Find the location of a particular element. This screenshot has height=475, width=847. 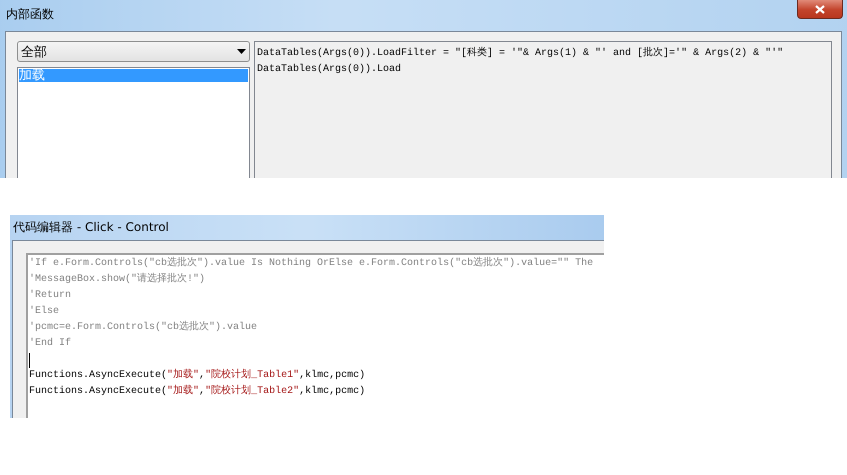

code-line: Functions.AsyncExecute("加载","院校计划_Table1",klmc,pcmc) is located at coordinates (197, 375).